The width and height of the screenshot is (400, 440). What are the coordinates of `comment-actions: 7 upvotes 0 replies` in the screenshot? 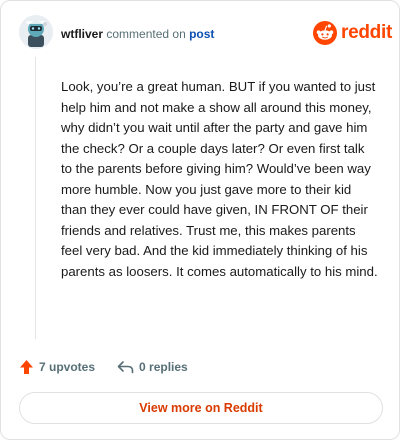 It's located at (103, 367).